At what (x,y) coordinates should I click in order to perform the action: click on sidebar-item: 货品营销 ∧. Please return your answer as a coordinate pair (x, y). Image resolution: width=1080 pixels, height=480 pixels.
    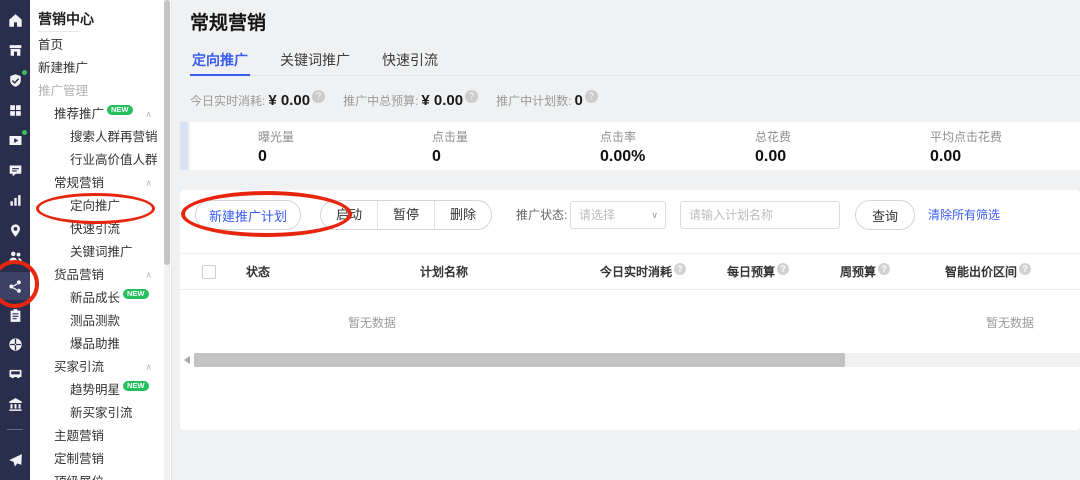
    Looking at the image, I should click on (97, 275).